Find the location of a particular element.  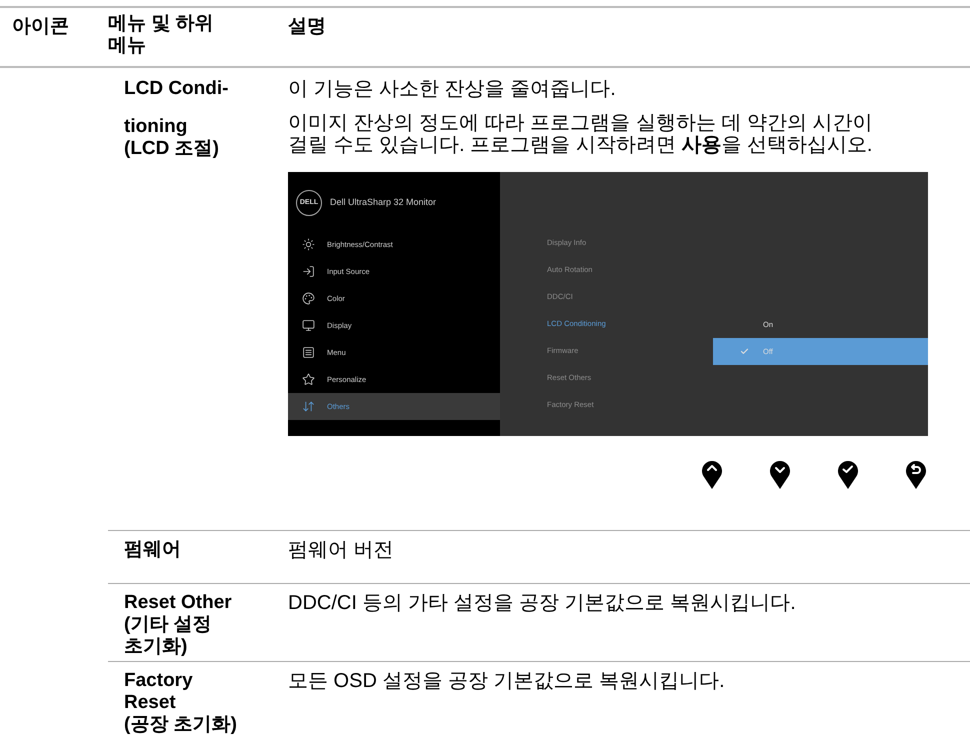

menu-item-name: Factory Reset (공장 초기화) is located at coordinates (180, 703).